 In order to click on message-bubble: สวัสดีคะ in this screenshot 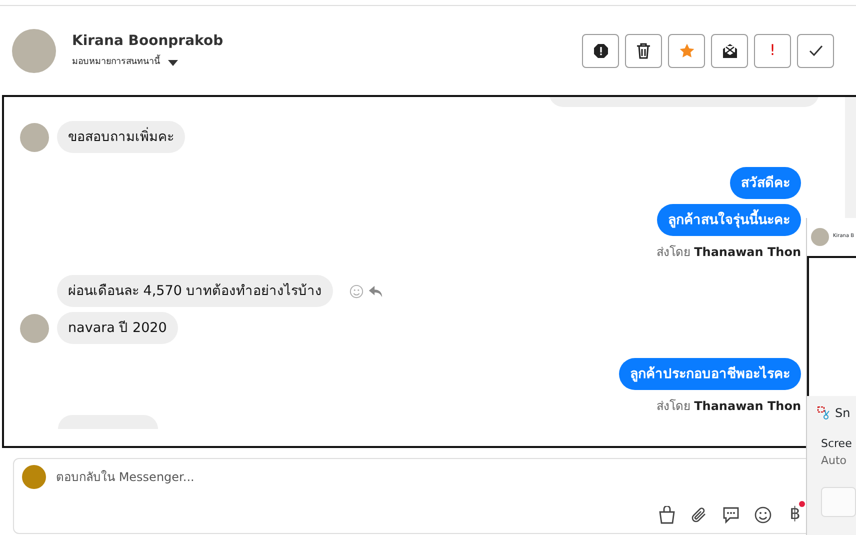, I will do `click(765, 183)`.